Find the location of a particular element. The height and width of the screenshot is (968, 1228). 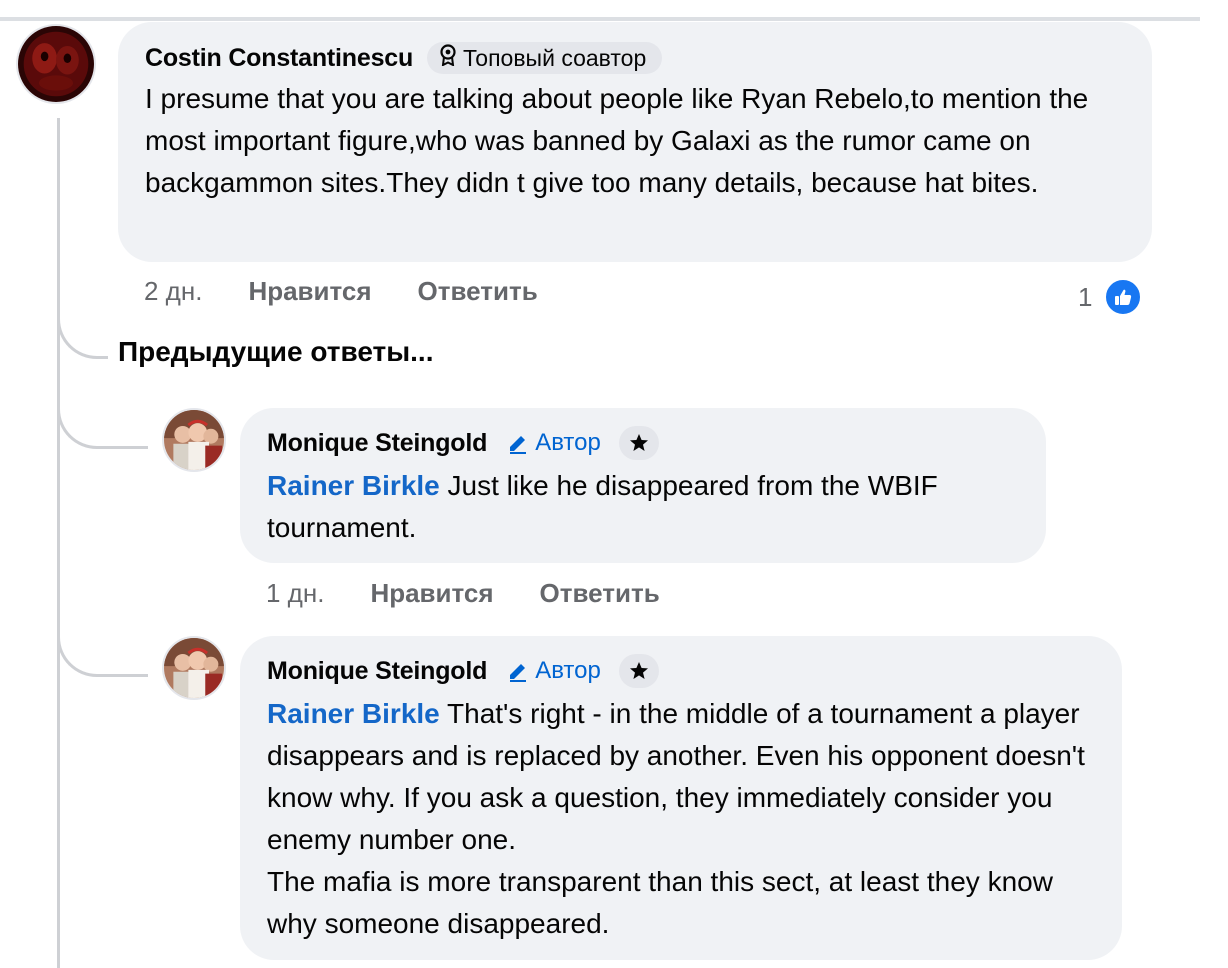

comment-actions: 2 дн. Нравится Ответить is located at coordinates (341, 291).